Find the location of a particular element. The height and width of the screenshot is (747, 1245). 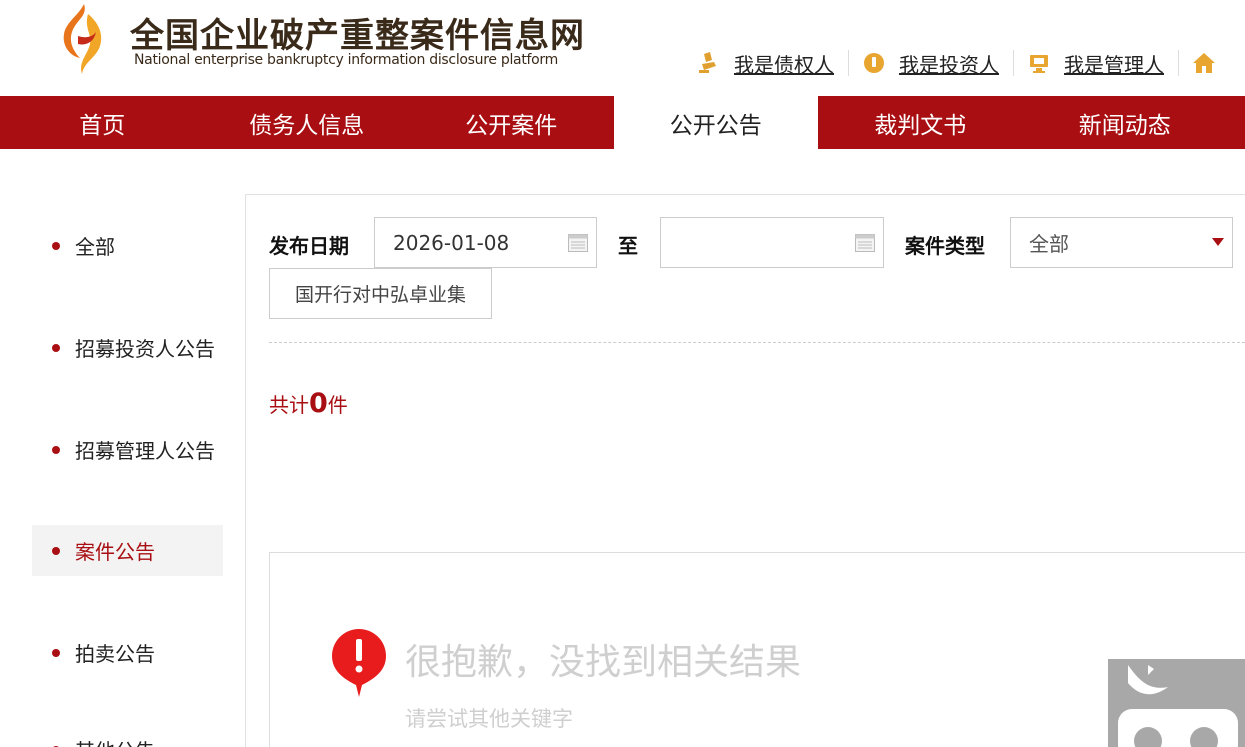

investor-icon is located at coordinates (874, 63).